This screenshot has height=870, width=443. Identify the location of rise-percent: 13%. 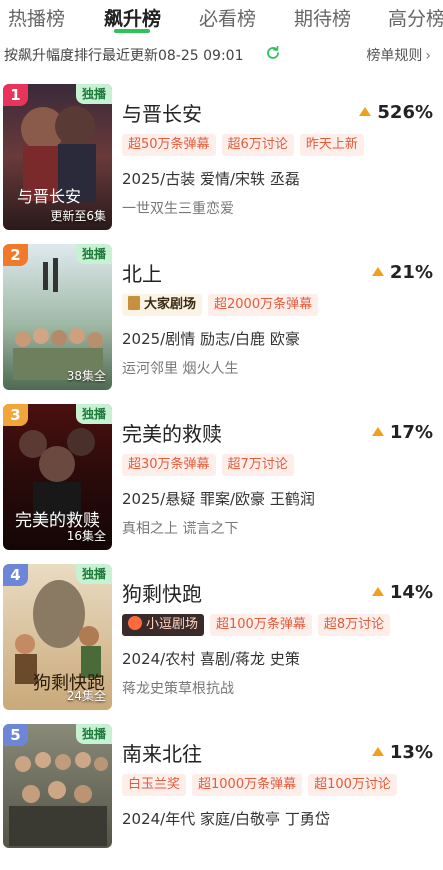
(411, 752).